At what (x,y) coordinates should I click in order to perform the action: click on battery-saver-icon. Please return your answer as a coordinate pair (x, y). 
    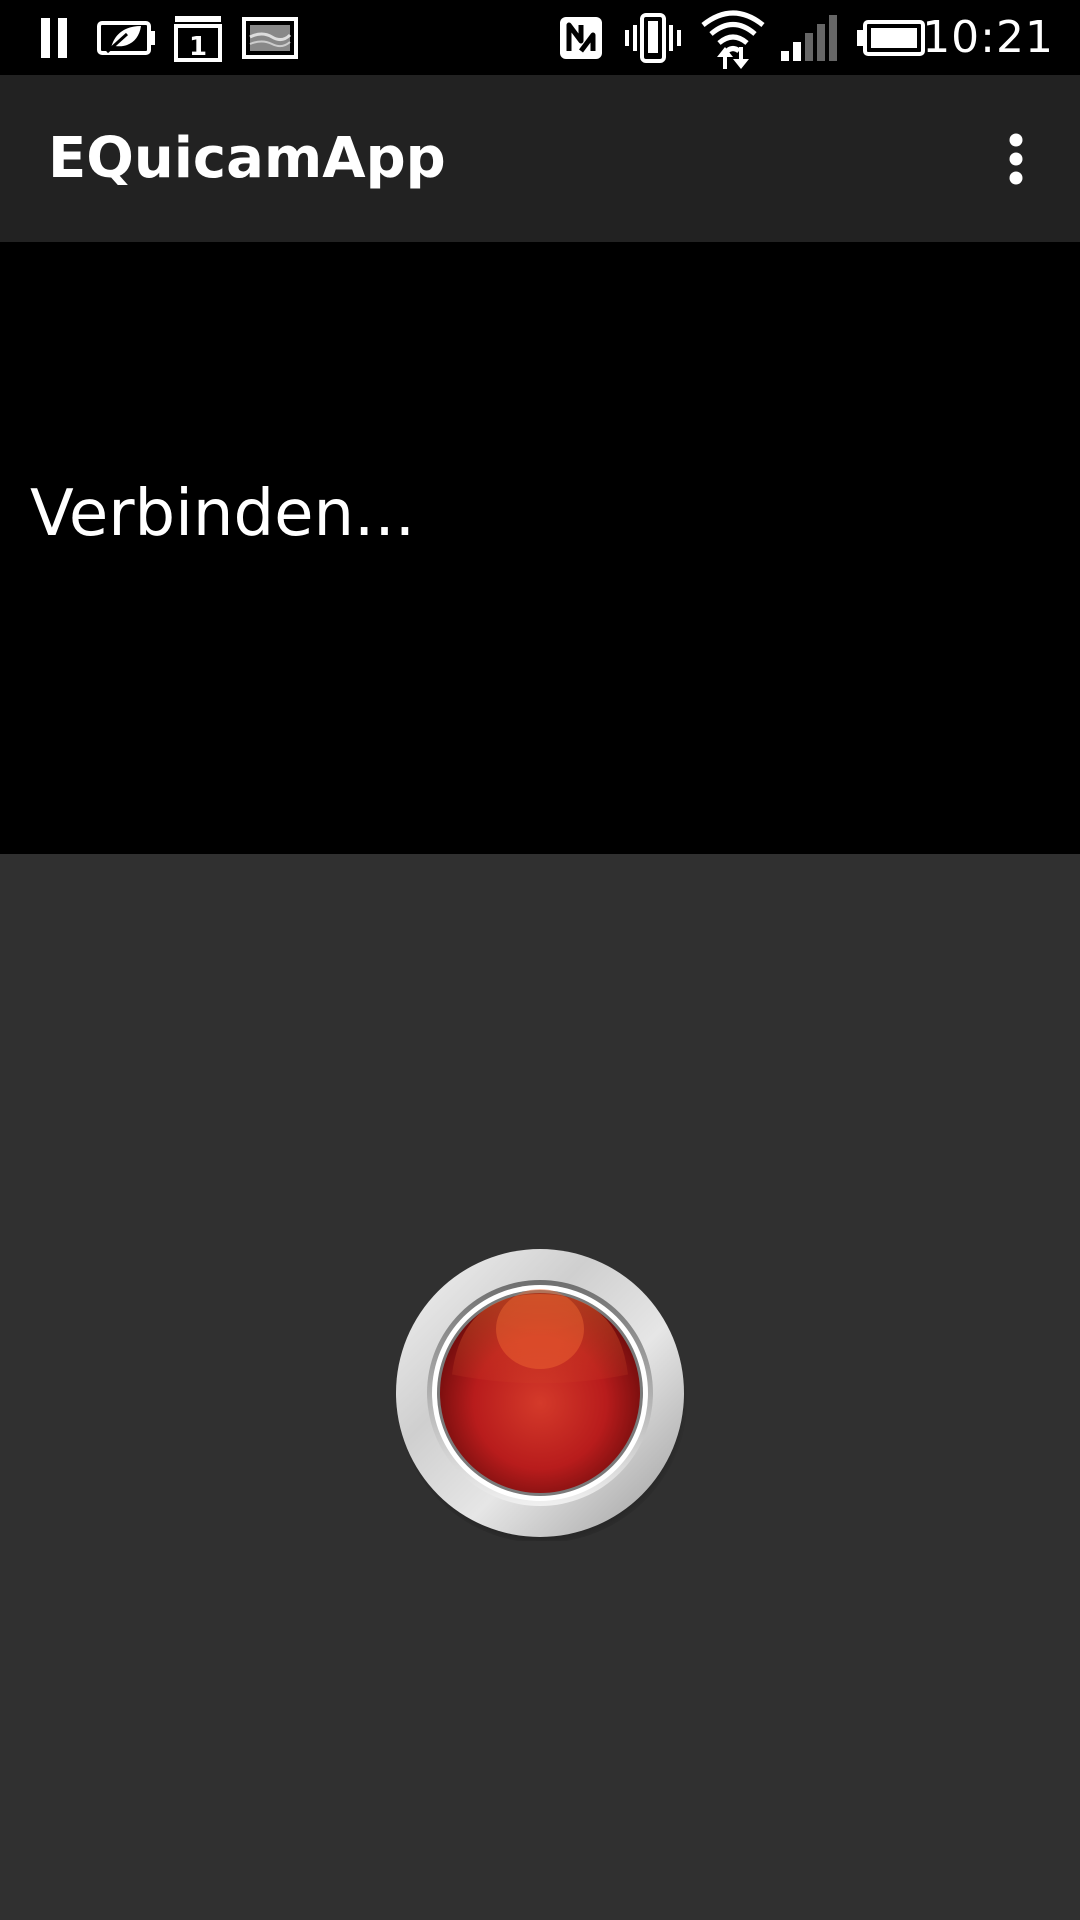
    Looking at the image, I should click on (127, 37).